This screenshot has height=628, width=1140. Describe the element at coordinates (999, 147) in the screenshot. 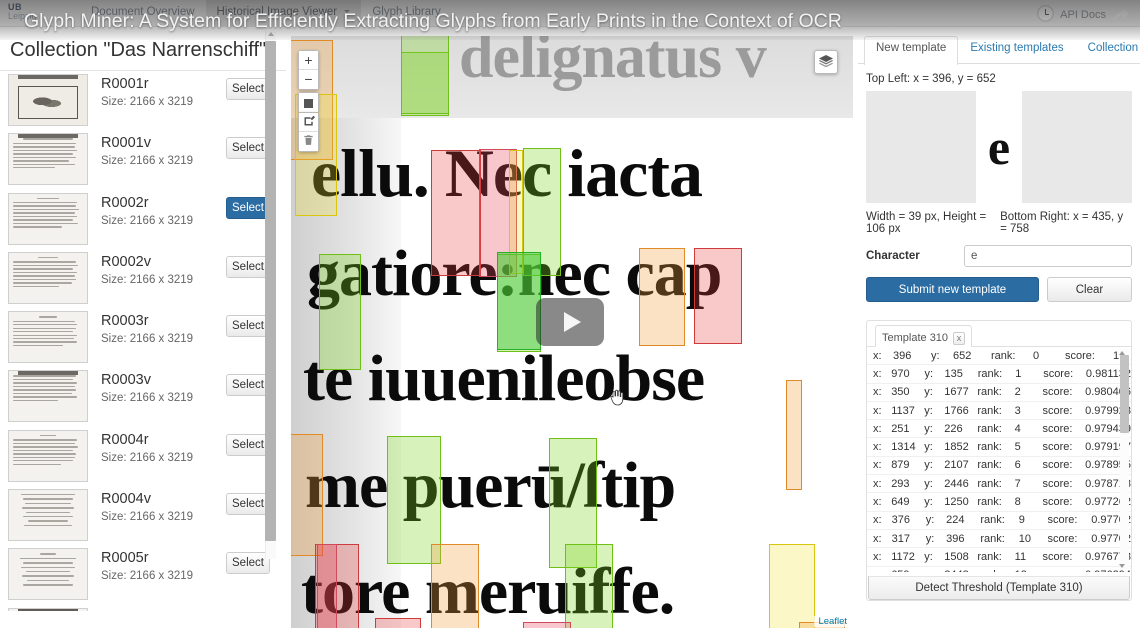

I see `template-preview-glyph: e` at that location.